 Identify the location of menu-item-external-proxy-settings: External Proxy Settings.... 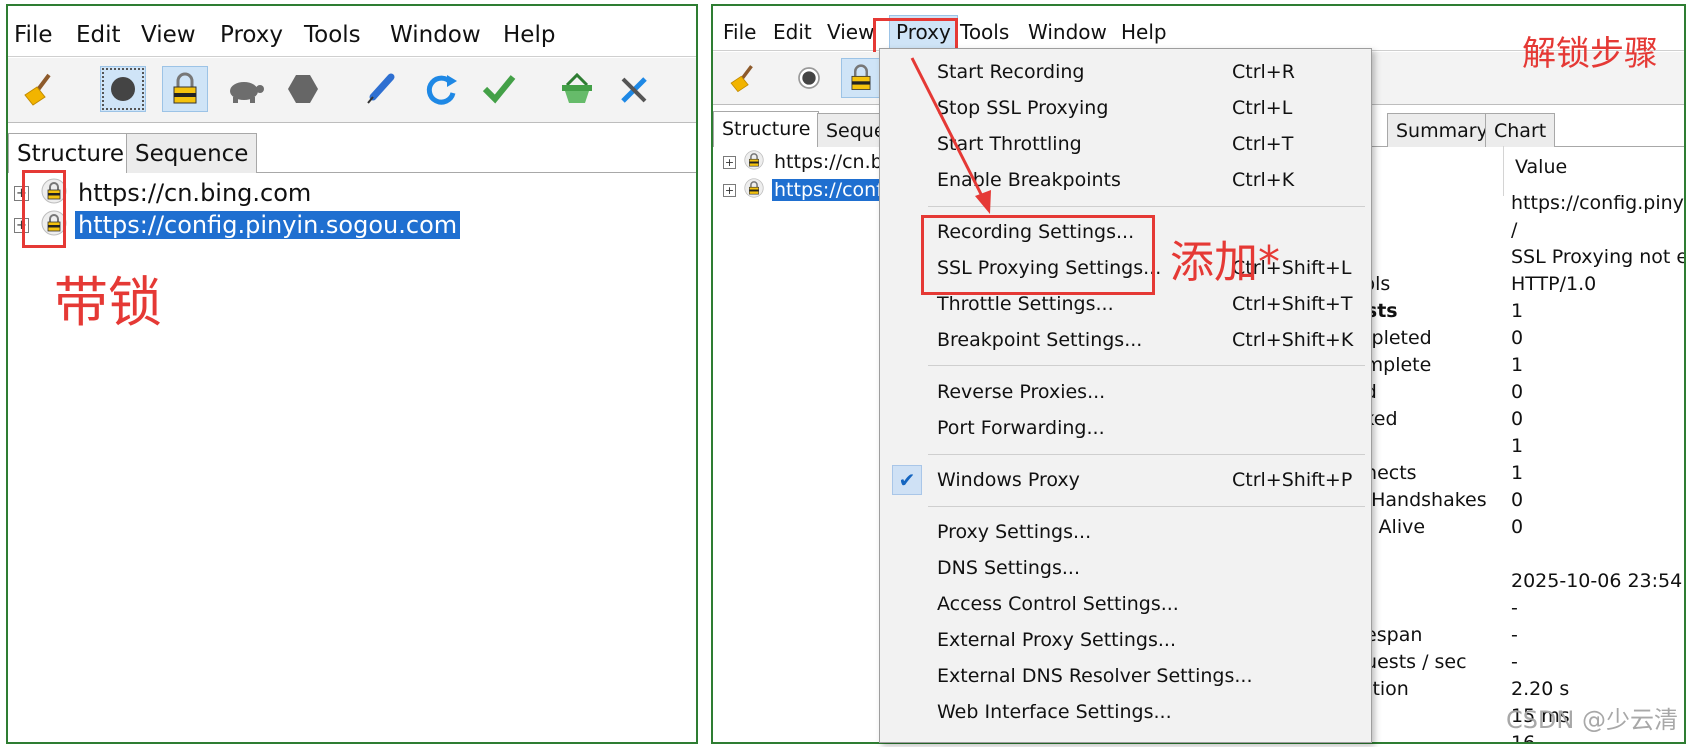
(1125, 640).